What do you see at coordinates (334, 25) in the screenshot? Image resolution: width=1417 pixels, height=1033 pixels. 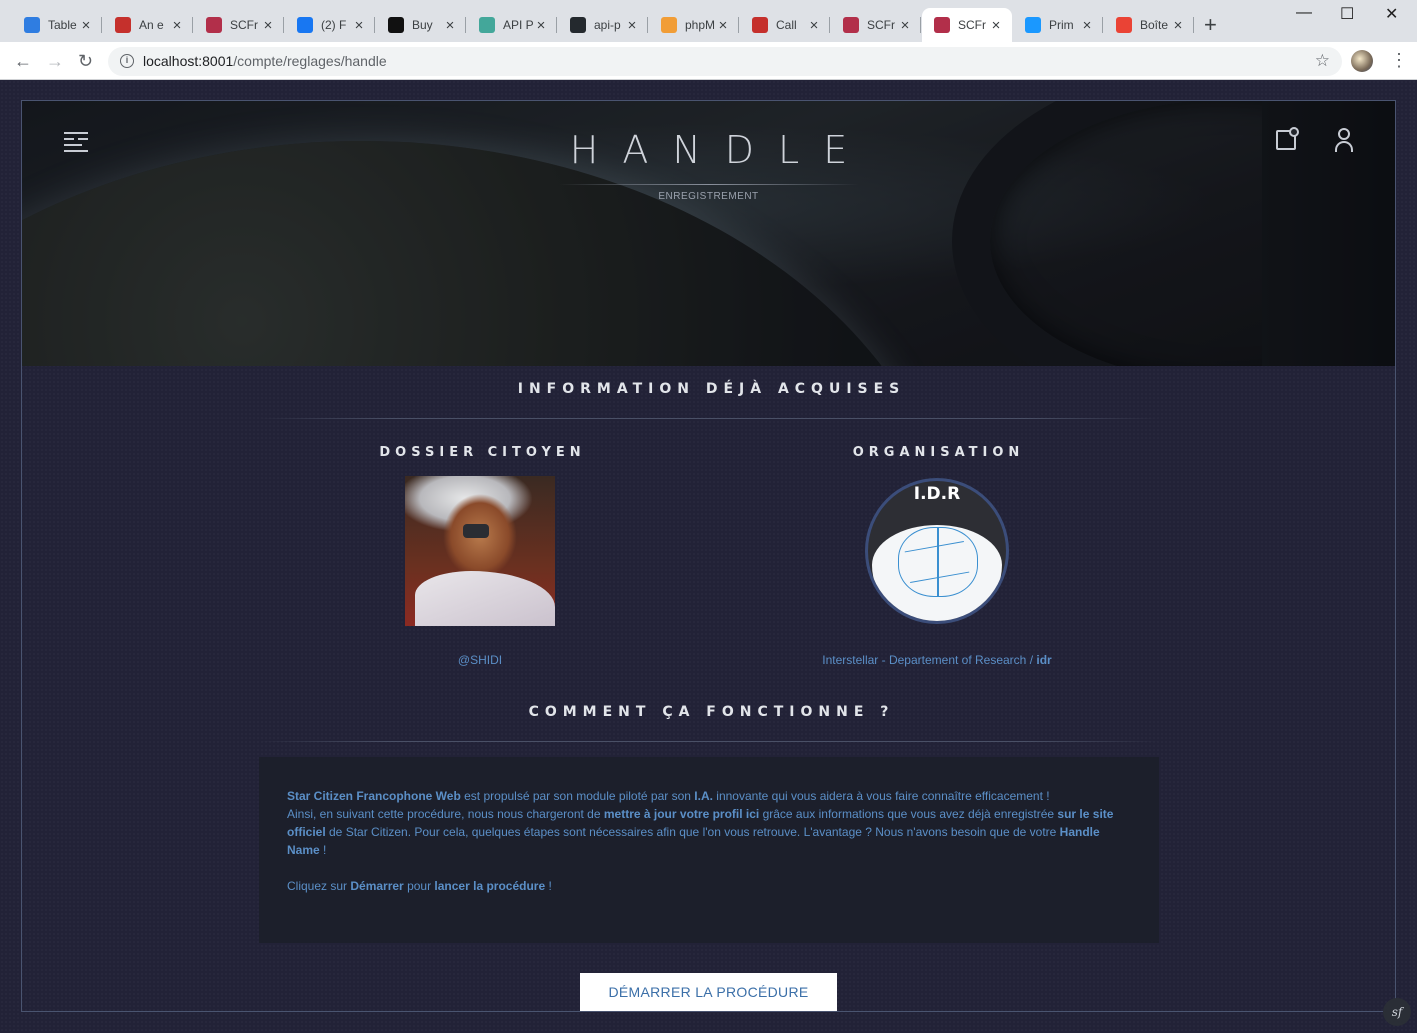 I see `tab-title: (2) F` at bounding box center [334, 25].